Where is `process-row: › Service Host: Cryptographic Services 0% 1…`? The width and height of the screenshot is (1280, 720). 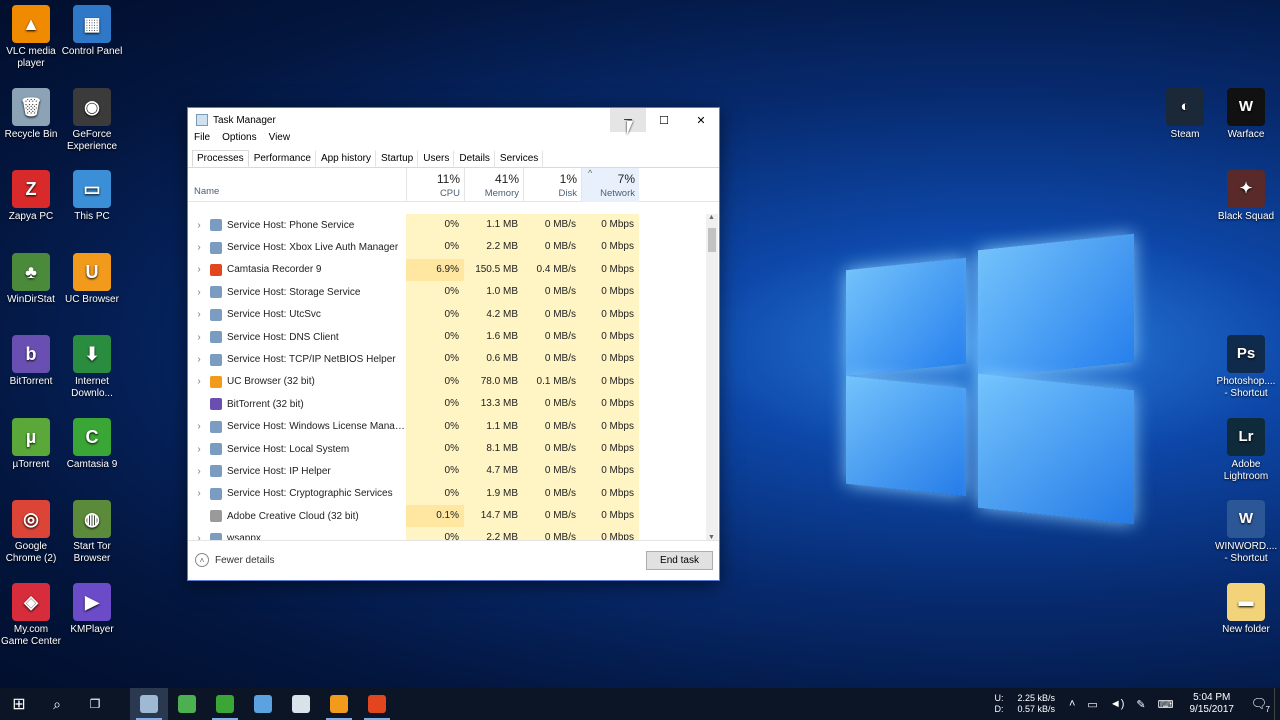 process-row: › Service Host: Cryptographic Services 0% 1… is located at coordinates (448, 494).